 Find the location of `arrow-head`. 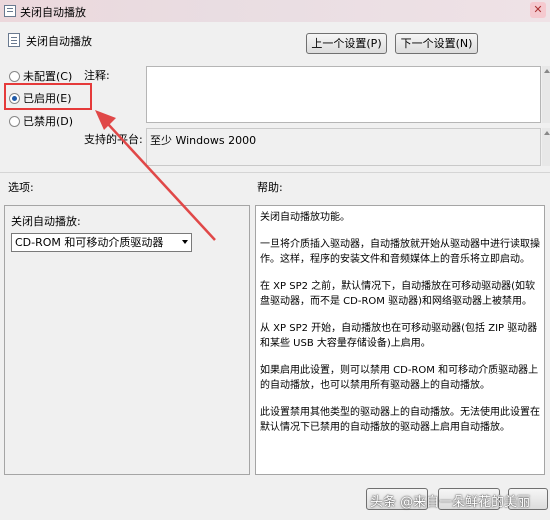

arrow-head is located at coordinates (105, 120).